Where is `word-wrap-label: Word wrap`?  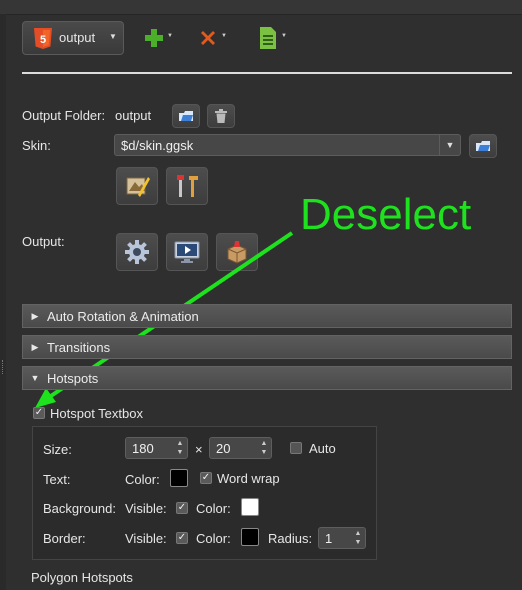 word-wrap-label: Word wrap is located at coordinates (248, 478).